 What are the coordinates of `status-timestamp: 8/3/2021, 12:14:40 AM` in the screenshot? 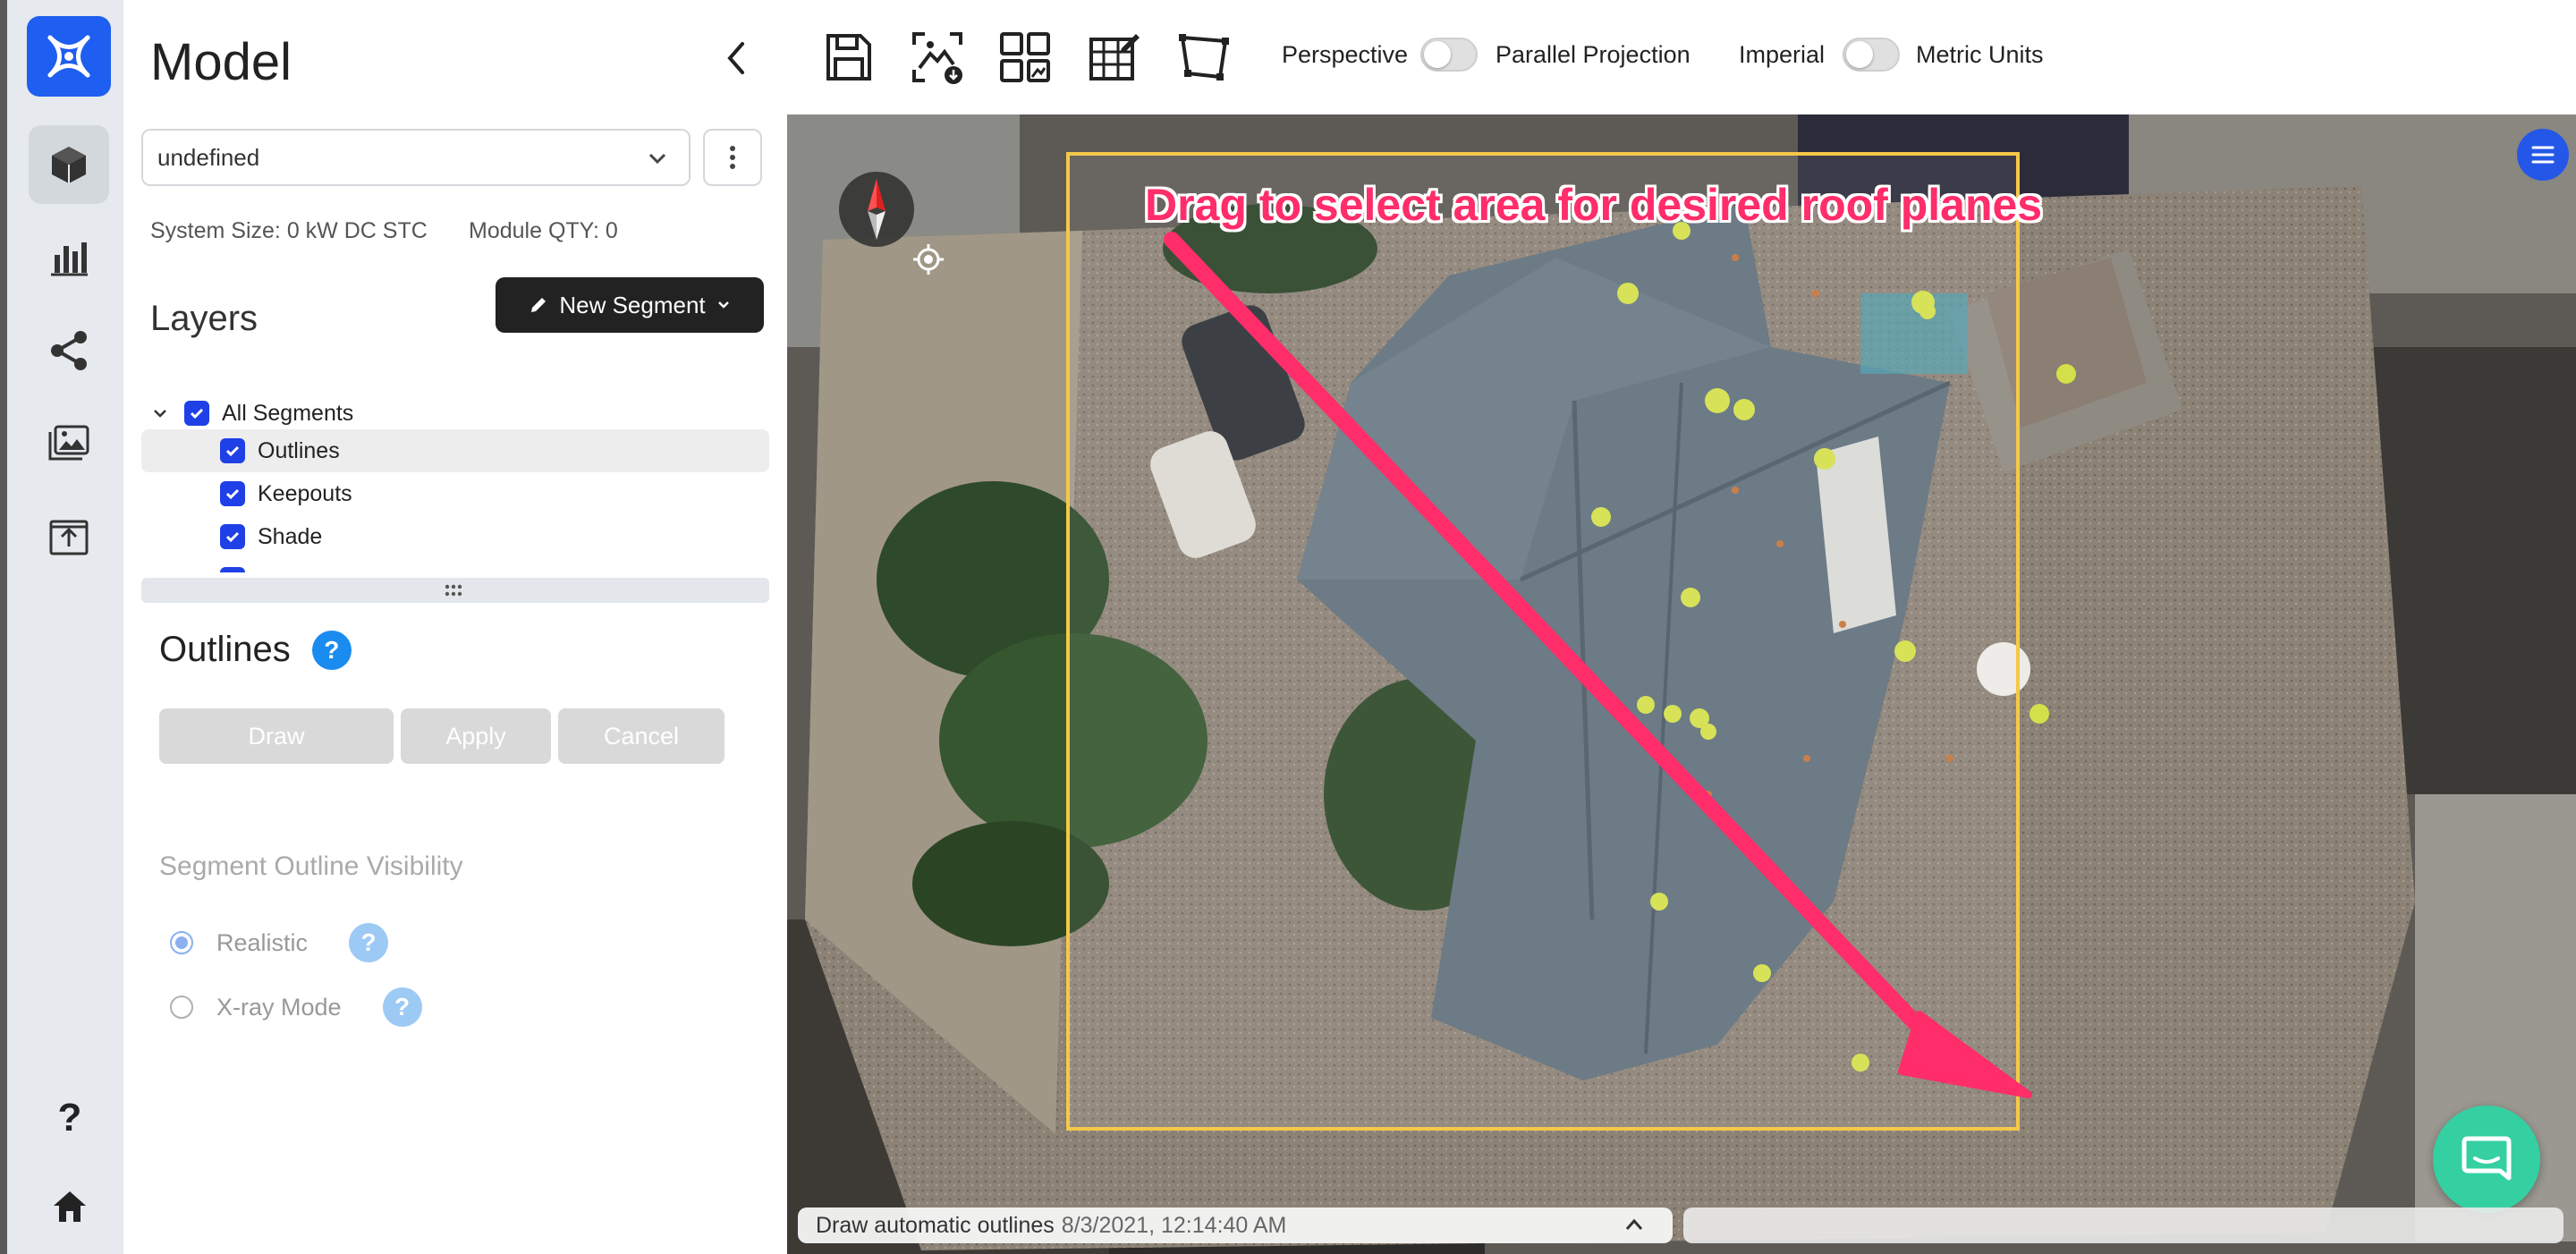 It's located at (1174, 1225).